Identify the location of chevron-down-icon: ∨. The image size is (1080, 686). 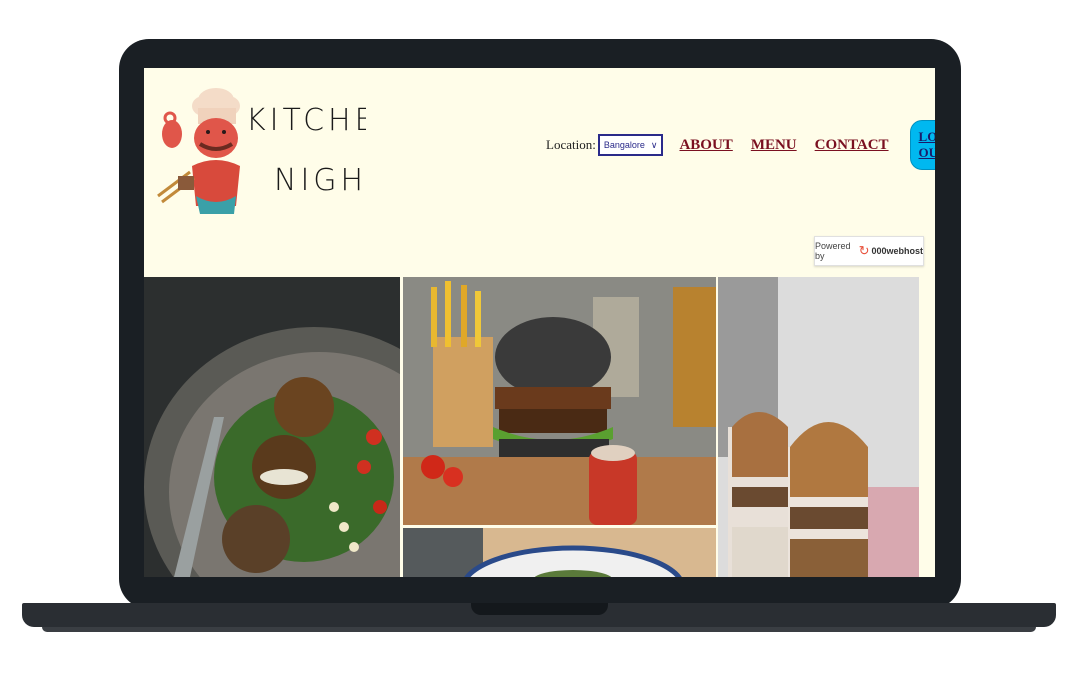
(654, 144).